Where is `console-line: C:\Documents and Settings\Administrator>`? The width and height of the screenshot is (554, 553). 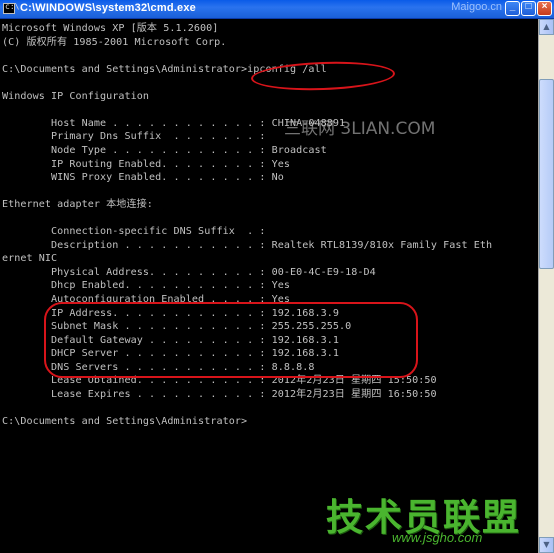 console-line: C:\Documents and Settings\Administrator> is located at coordinates (125, 421).